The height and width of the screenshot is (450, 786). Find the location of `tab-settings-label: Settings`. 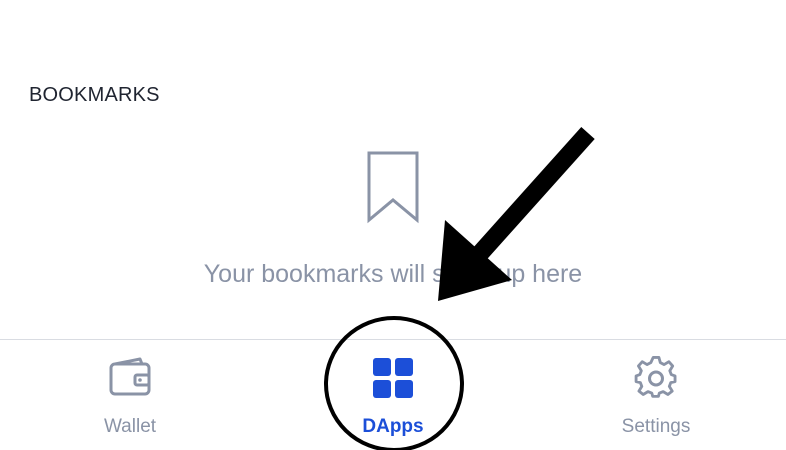

tab-settings-label: Settings is located at coordinates (656, 426).